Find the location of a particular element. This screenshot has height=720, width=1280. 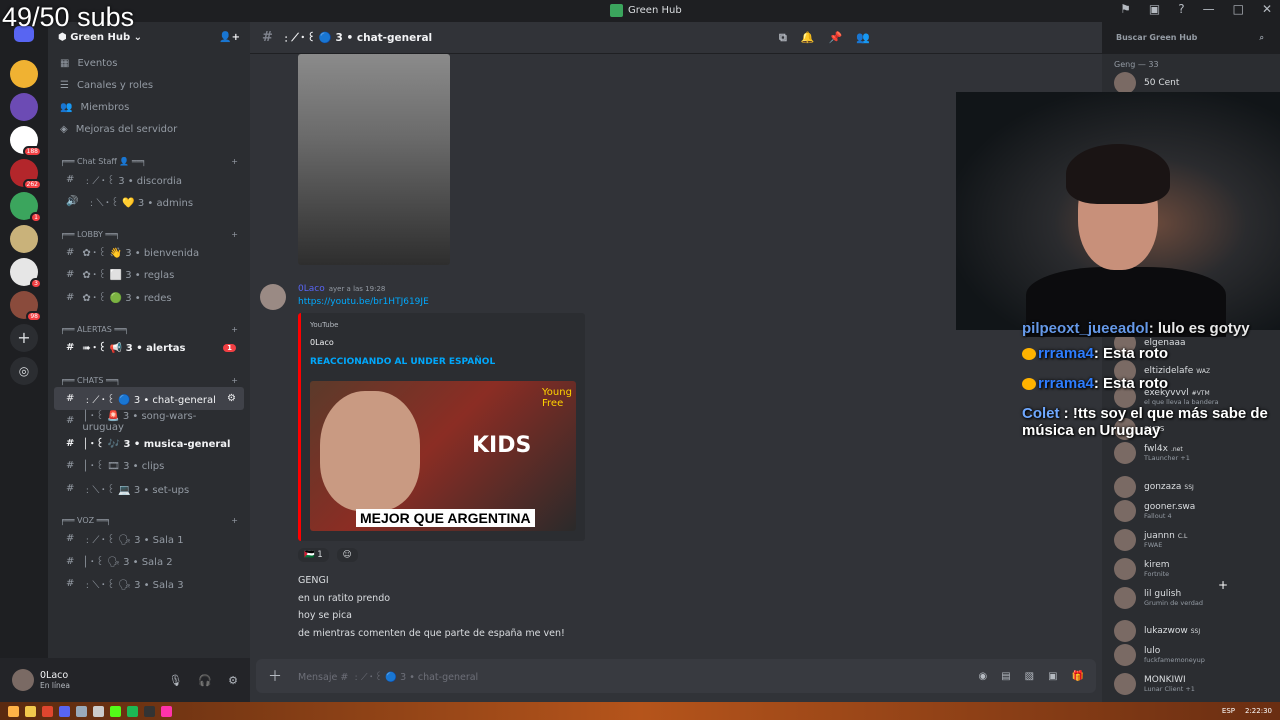

spotify-icon is located at coordinates (132, 711).